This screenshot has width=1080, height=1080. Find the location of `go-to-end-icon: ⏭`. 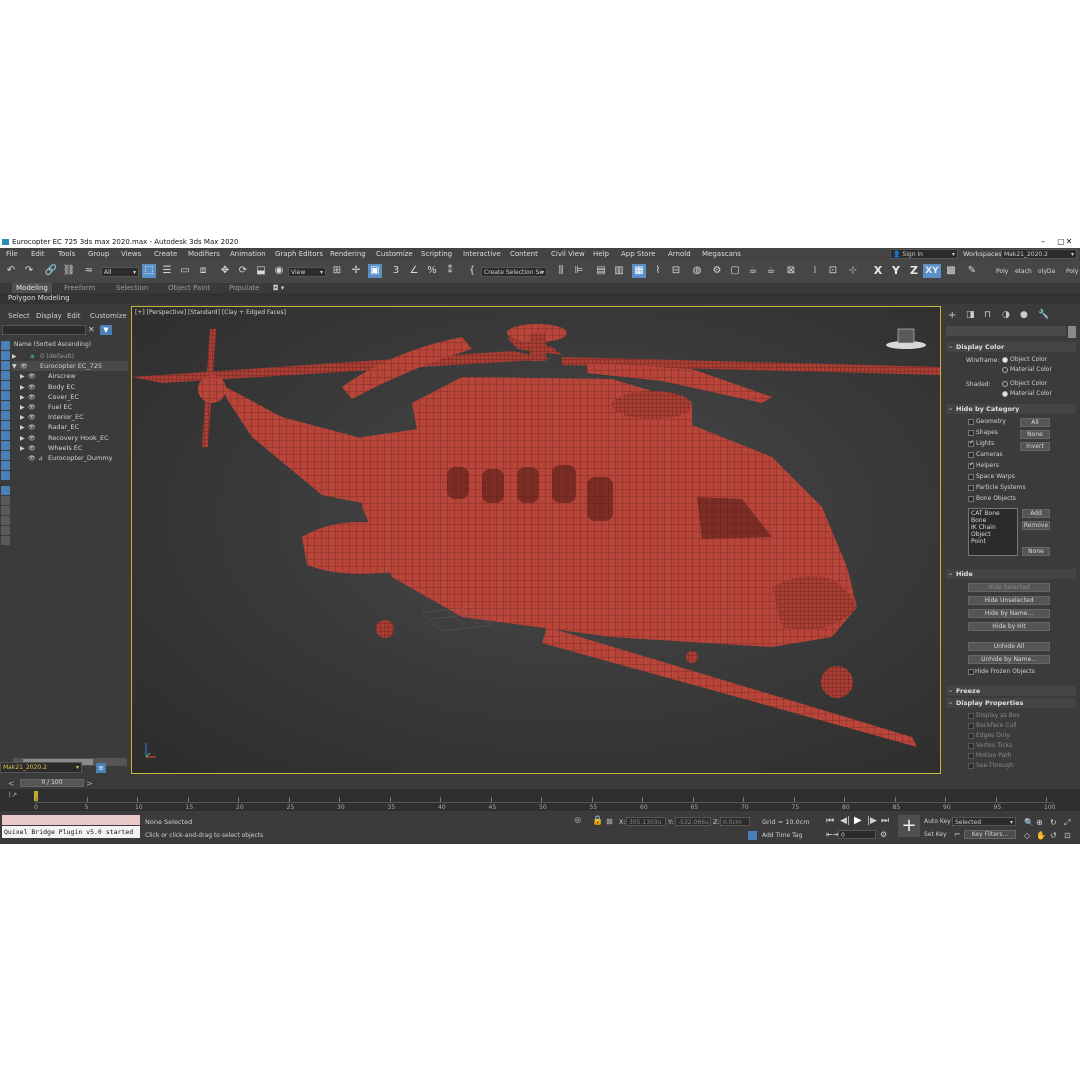

go-to-end-icon: ⏭ is located at coordinates (885, 821).